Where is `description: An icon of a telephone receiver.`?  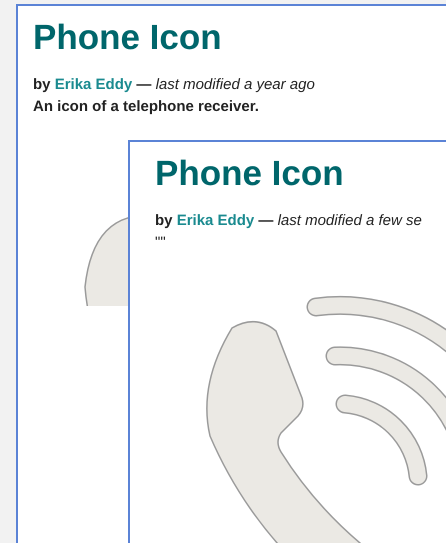
description: An icon of a telephone receiver. is located at coordinates (146, 107).